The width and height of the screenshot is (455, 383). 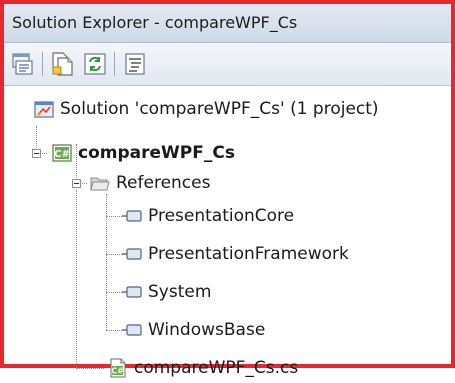 What do you see at coordinates (216, 368) in the screenshot?
I see `tree-item-label: compareWPF_Cs.cs` at bounding box center [216, 368].